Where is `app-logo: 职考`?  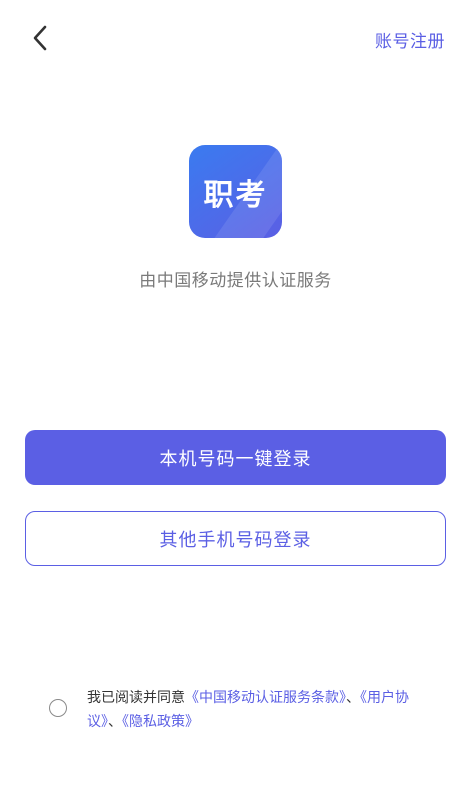 app-logo: 职考 is located at coordinates (235, 191).